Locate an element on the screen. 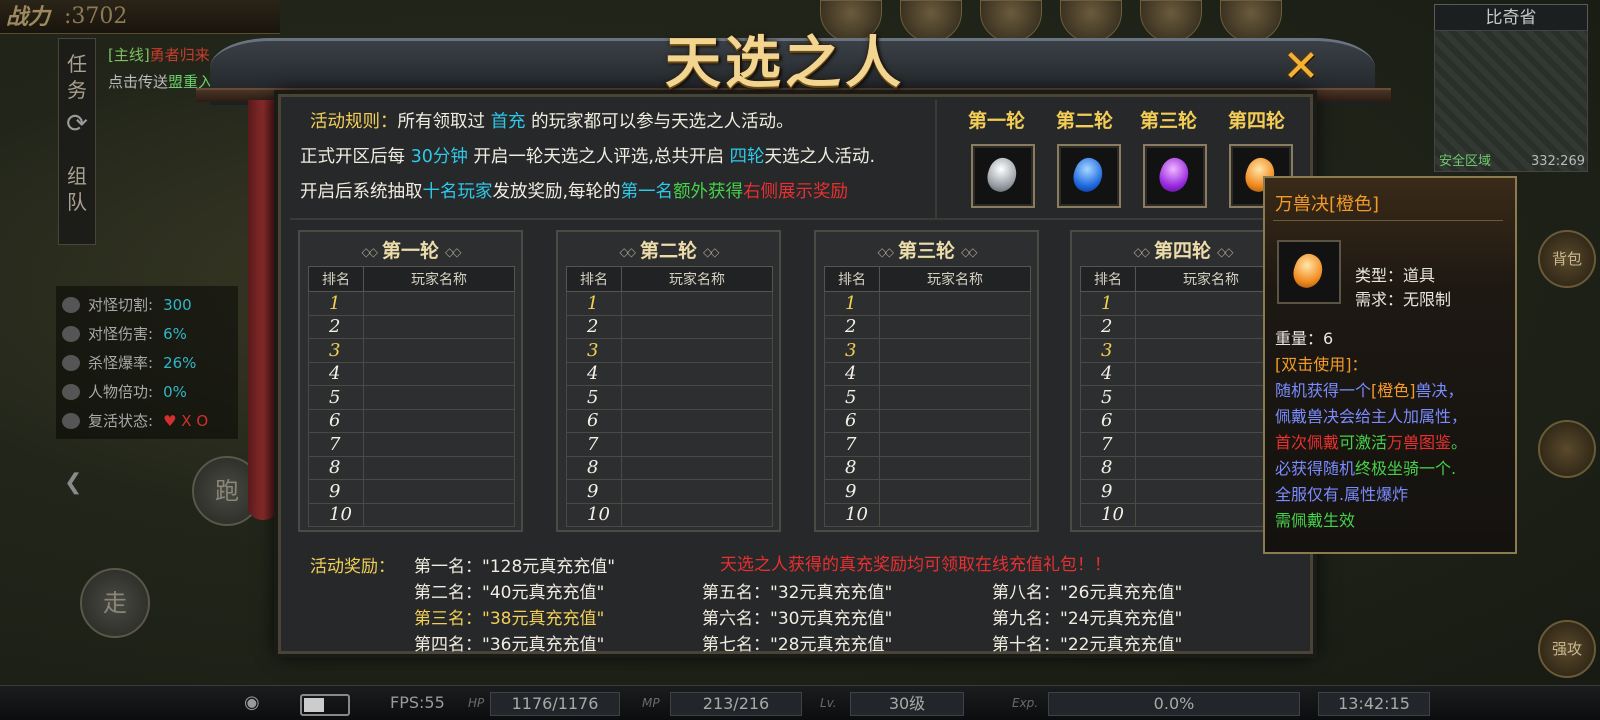 The height and width of the screenshot is (720, 1600). rule-line: 开启后系统抽取十名玩家发放奖励,每轮的第一名额外获得右侧展示奖励 is located at coordinates (574, 190).